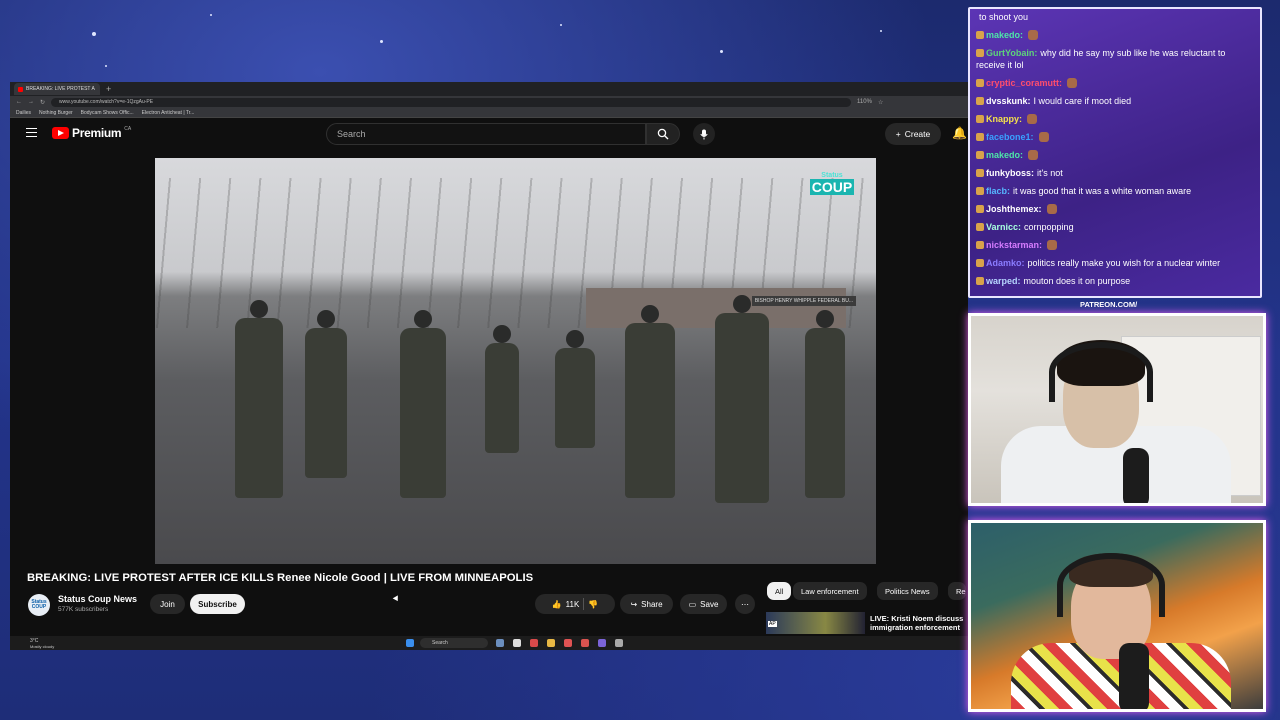 The width and height of the screenshot is (1280, 720). Describe the element at coordinates (1011, 53) in the screenshot. I see `chat-username: GurtYobain:` at that location.